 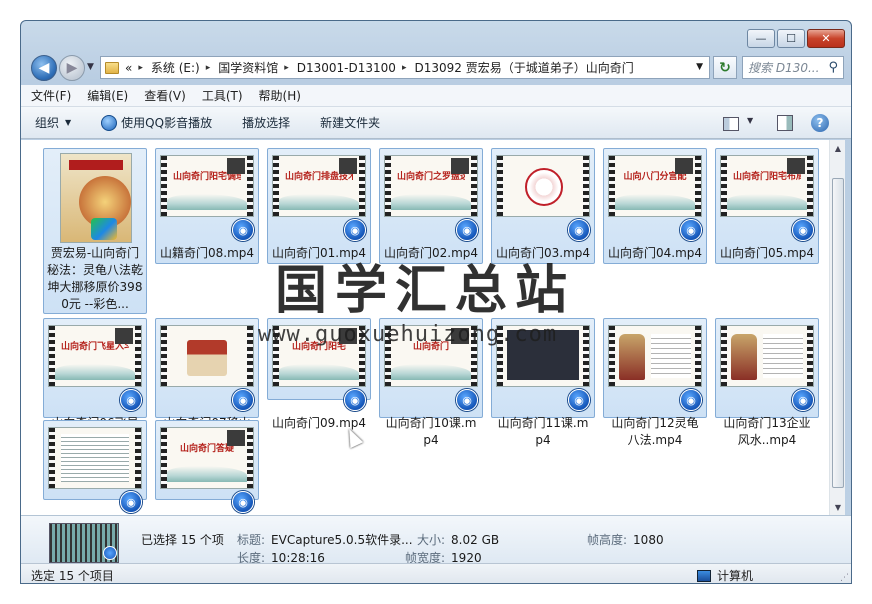 I want to click on file-name: 山向奇门11课.mp4, so click(x=543, y=431).